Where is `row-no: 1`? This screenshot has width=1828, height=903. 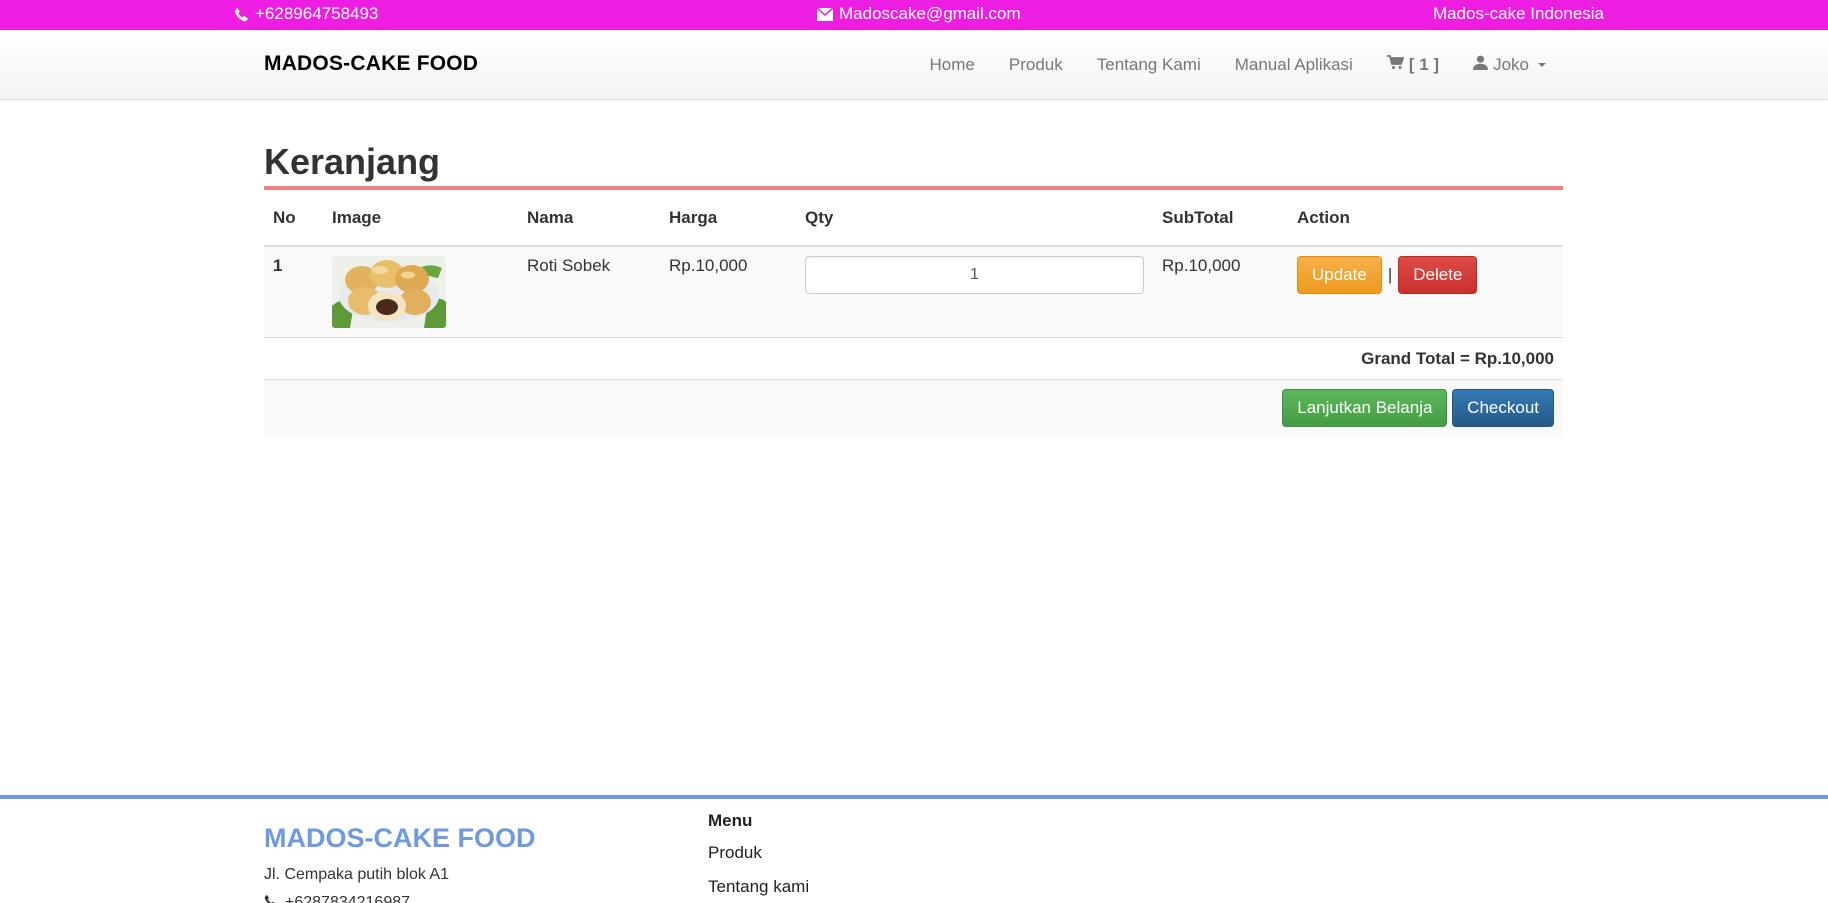 row-no: 1 is located at coordinates (293, 292).